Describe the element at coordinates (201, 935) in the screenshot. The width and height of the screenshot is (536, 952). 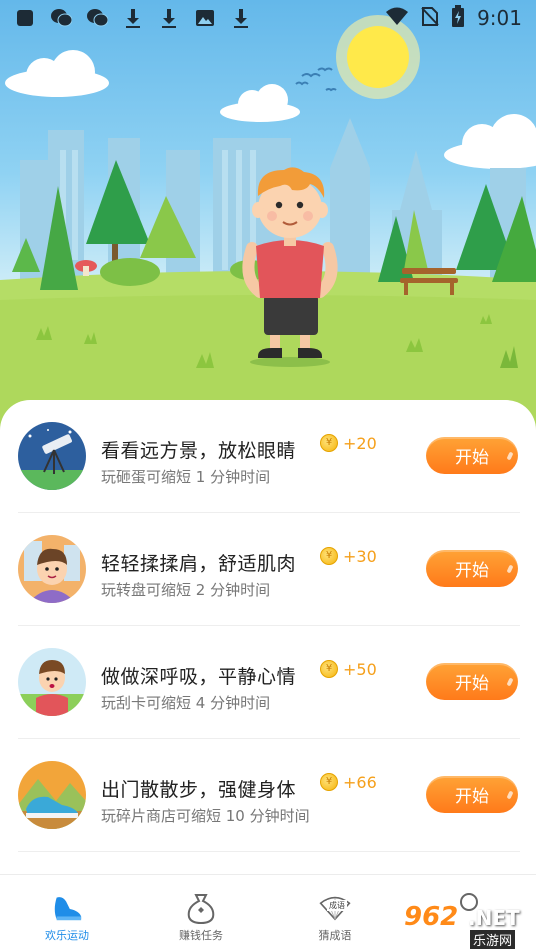
I see `tab-label: 赚钱任务` at that location.